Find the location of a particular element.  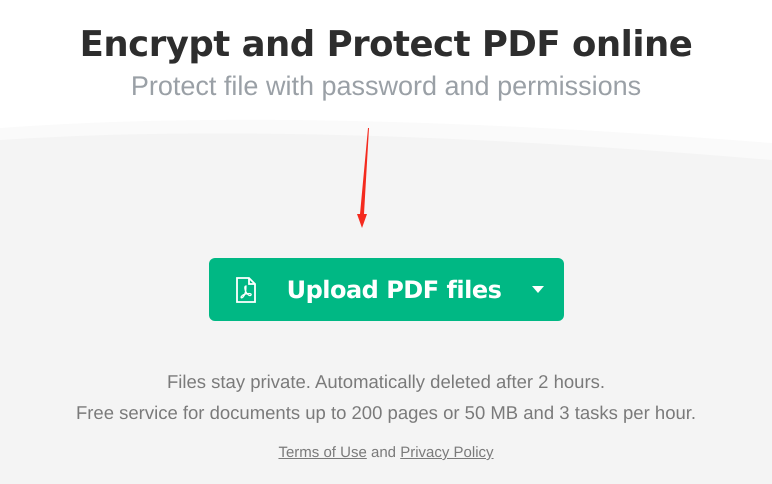

page-subtitle: Protect file with password and permissions is located at coordinates (386, 86).